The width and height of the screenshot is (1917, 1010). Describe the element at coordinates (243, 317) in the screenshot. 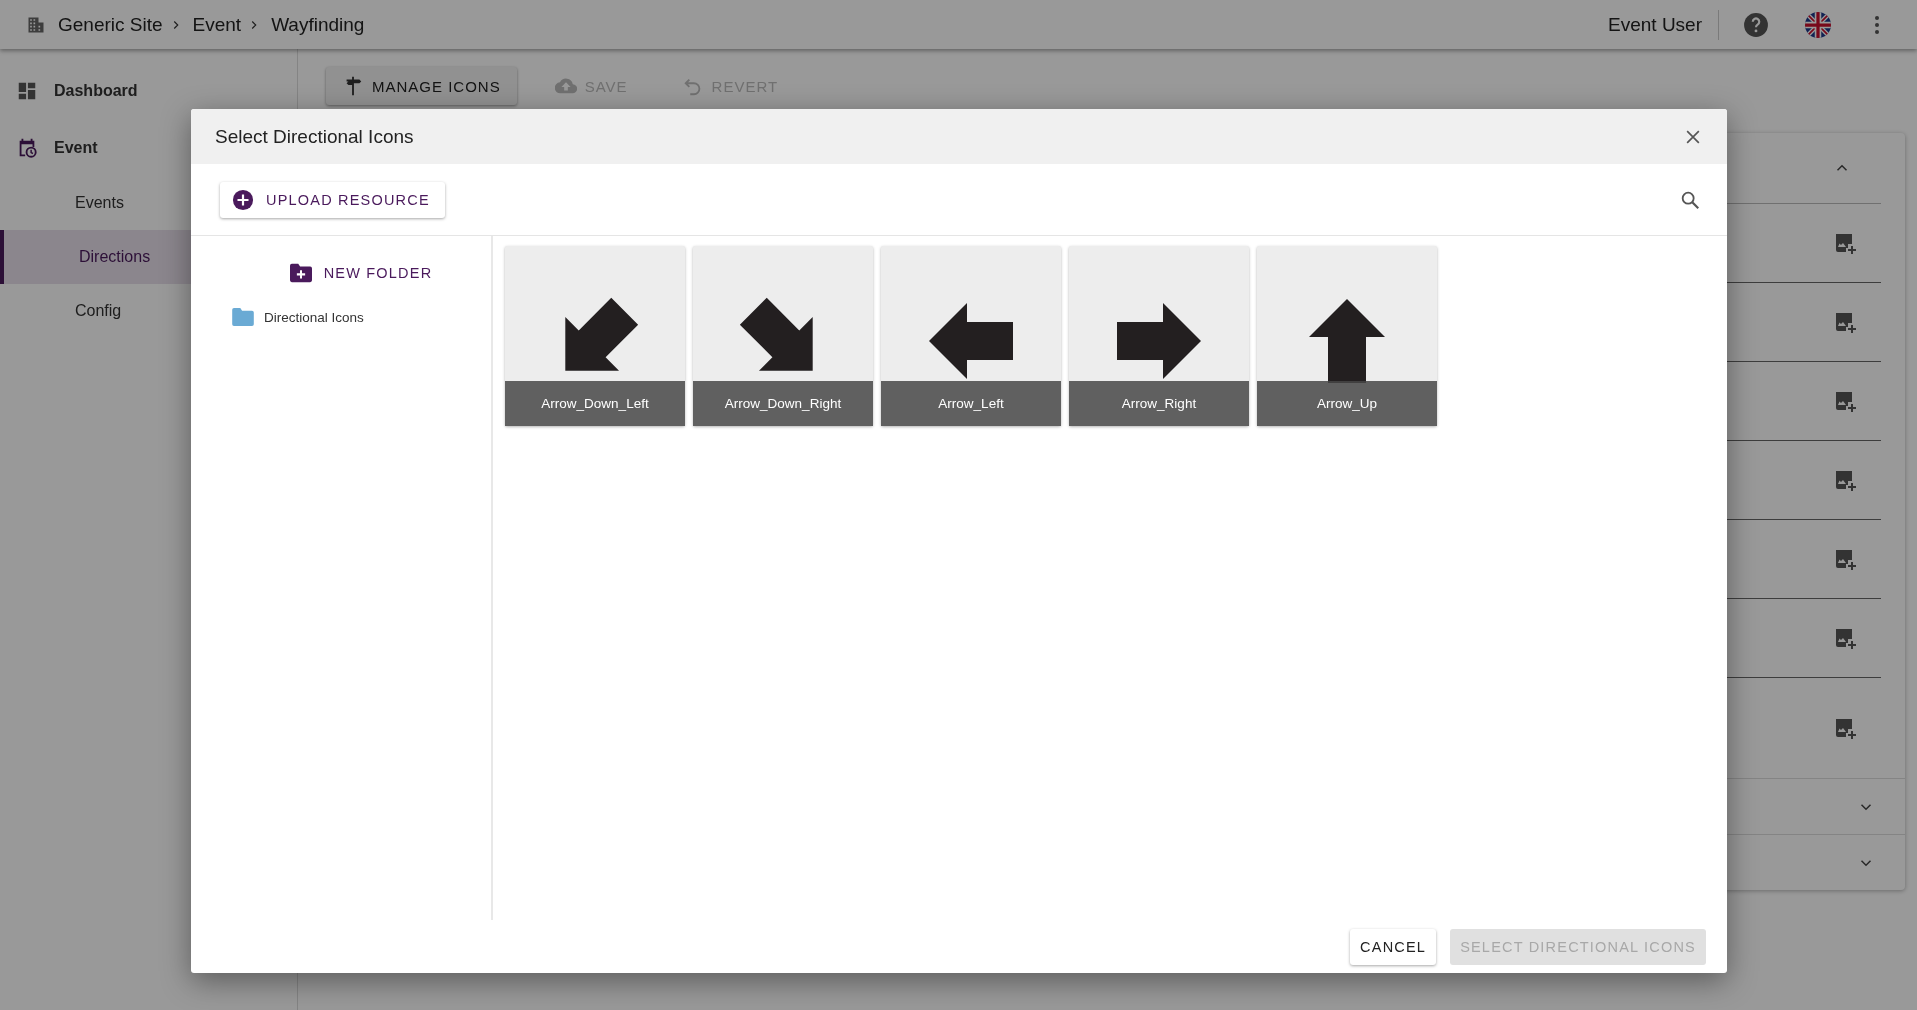

I see `folder-icon` at that location.